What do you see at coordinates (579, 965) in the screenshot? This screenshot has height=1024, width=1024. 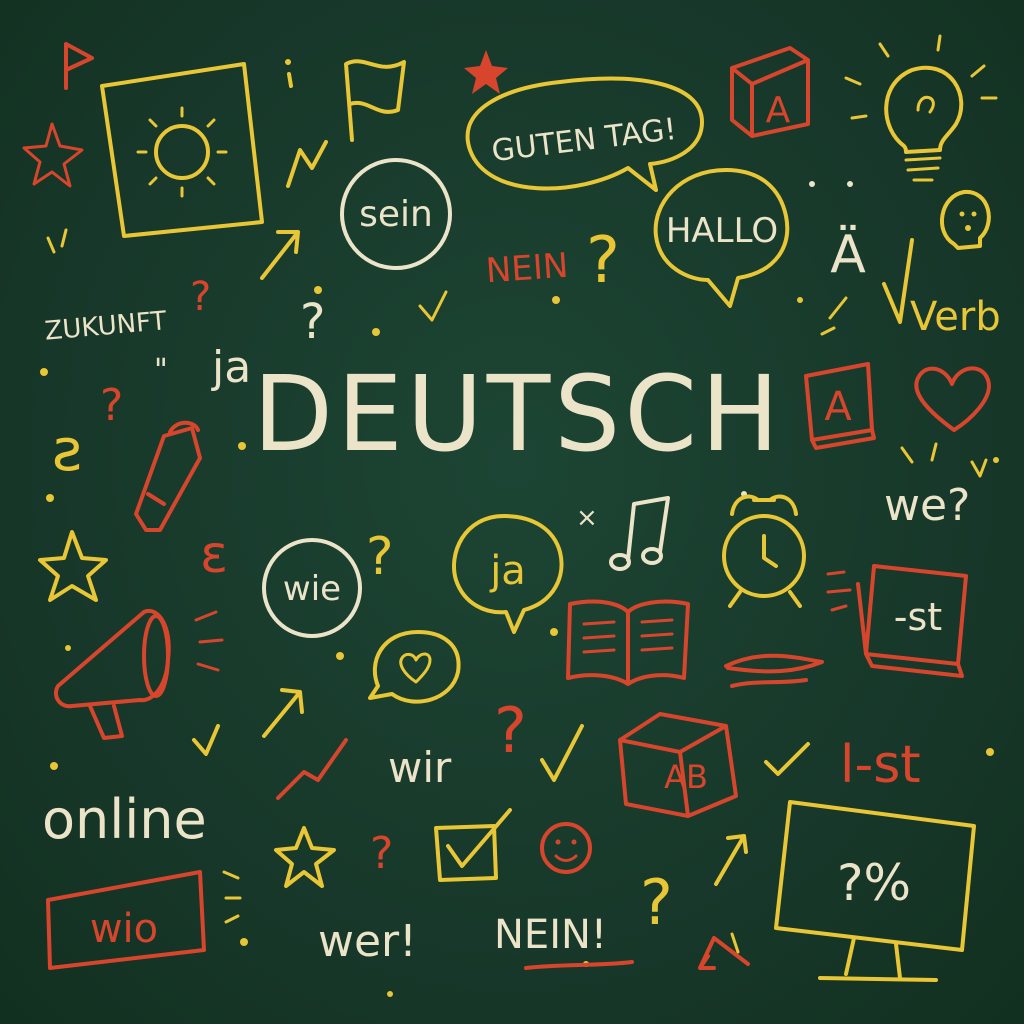 I see `underline` at bounding box center [579, 965].